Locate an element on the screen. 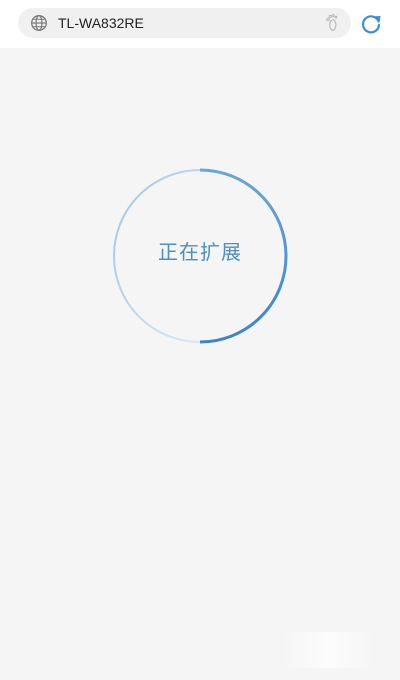  address-text: TL-WA832RE is located at coordinates (101, 23).